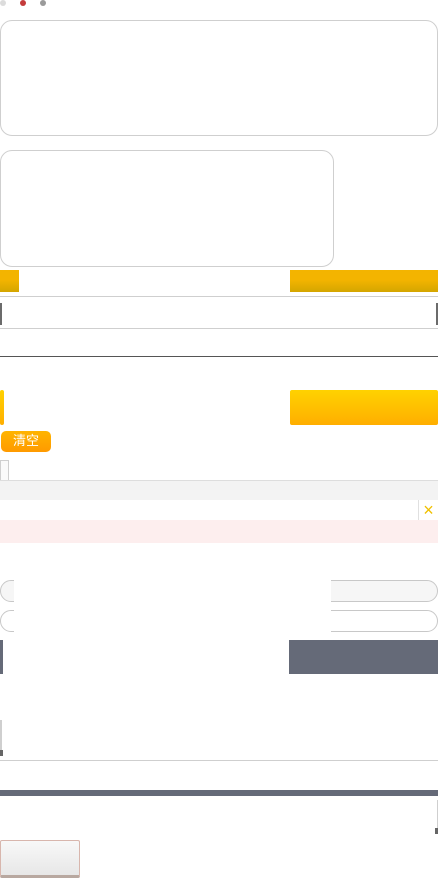  What do you see at coordinates (9, 281) in the screenshot?
I see `orange-bar-left` at bounding box center [9, 281].